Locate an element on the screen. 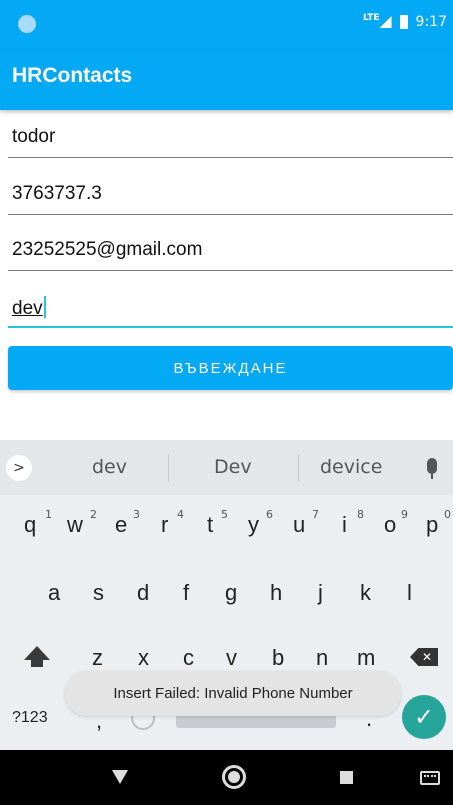  phone-field-value: 3763737.3 is located at coordinates (57, 193).